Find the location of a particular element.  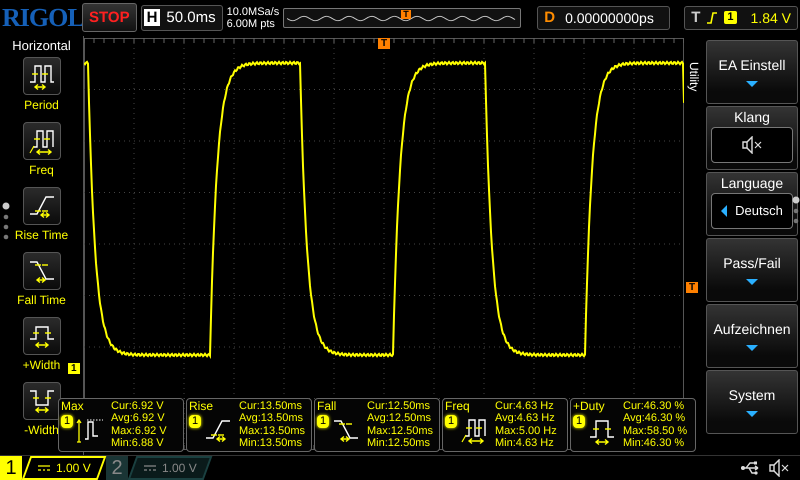

memory-depth: 6.00M pts is located at coordinates (251, 24).